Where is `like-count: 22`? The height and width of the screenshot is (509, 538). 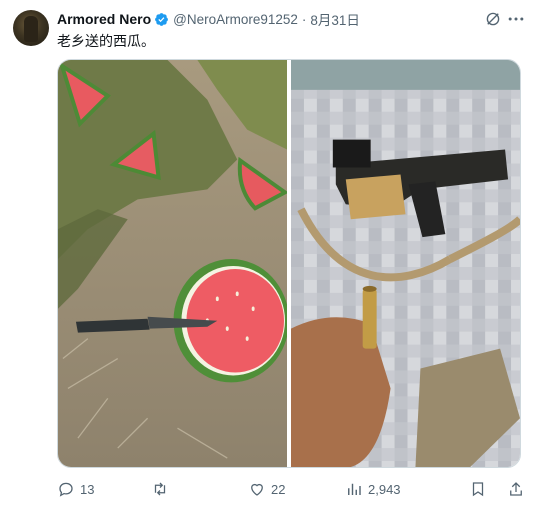 like-count: 22 is located at coordinates (278, 489).